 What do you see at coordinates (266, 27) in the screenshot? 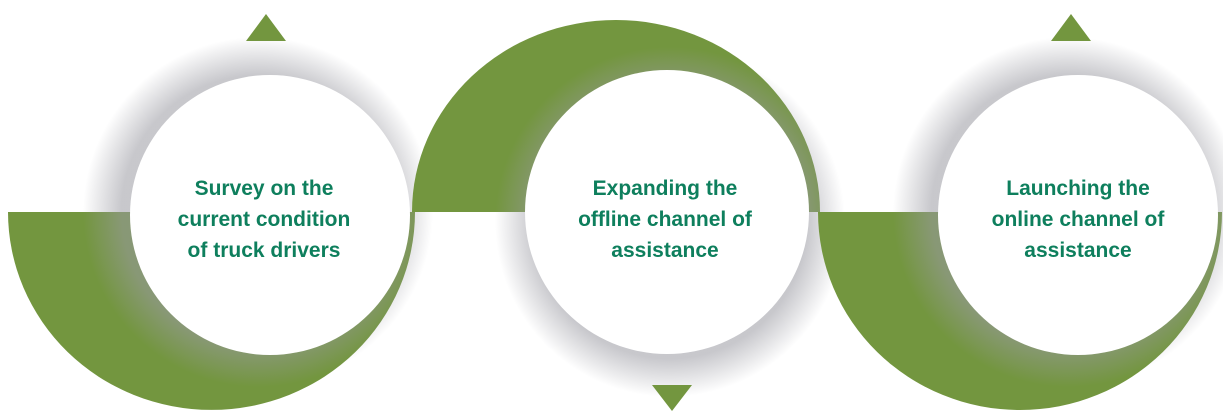
I see `step-1-arrow-up-icon` at bounding box center [266, 27].